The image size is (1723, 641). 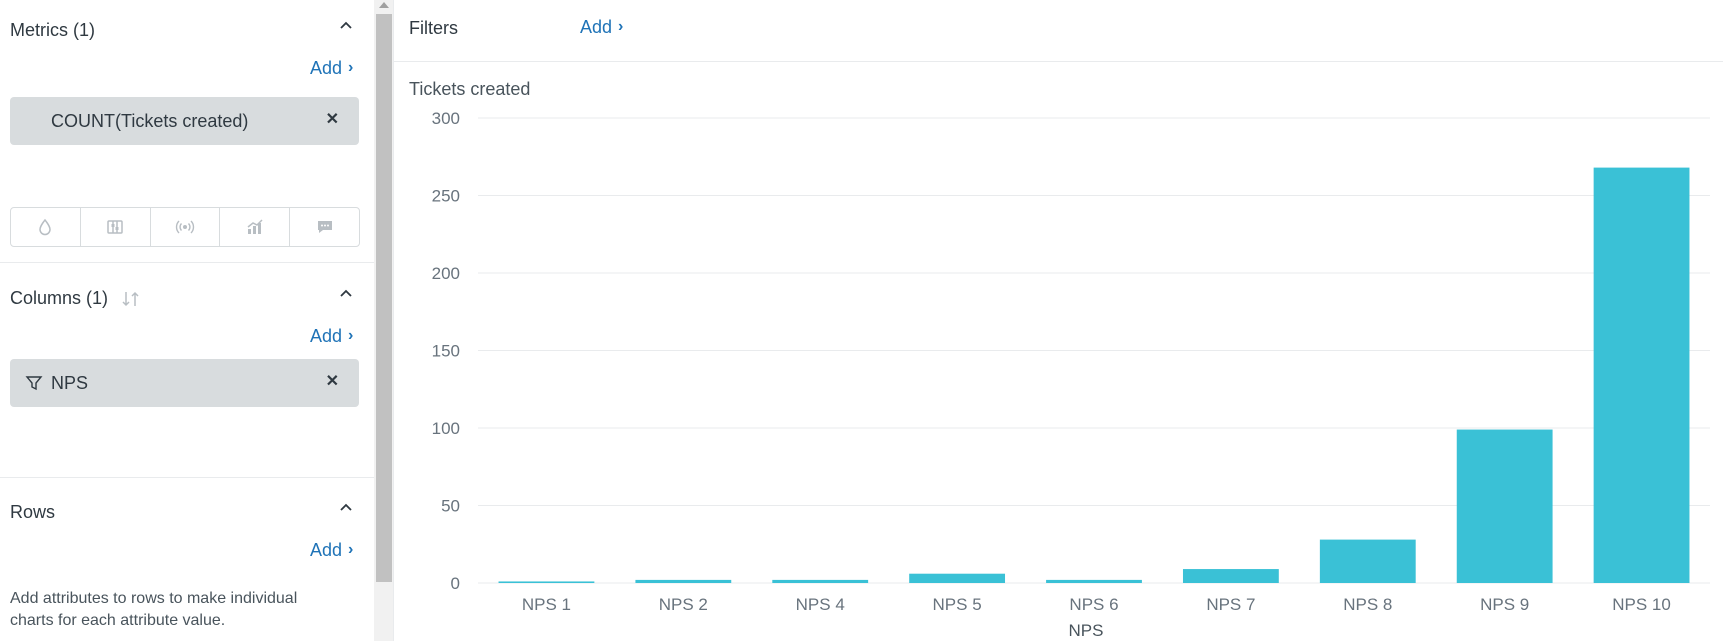 I want to click on rows-add-link: Add ›, so click(x=331, y=550).